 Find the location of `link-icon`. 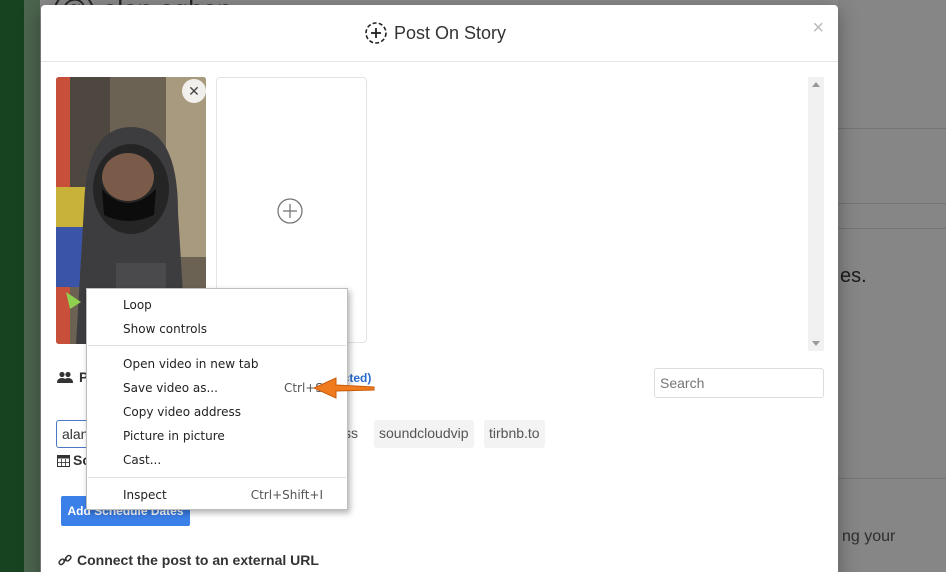

link-icon is located at coordinates (65, 560).